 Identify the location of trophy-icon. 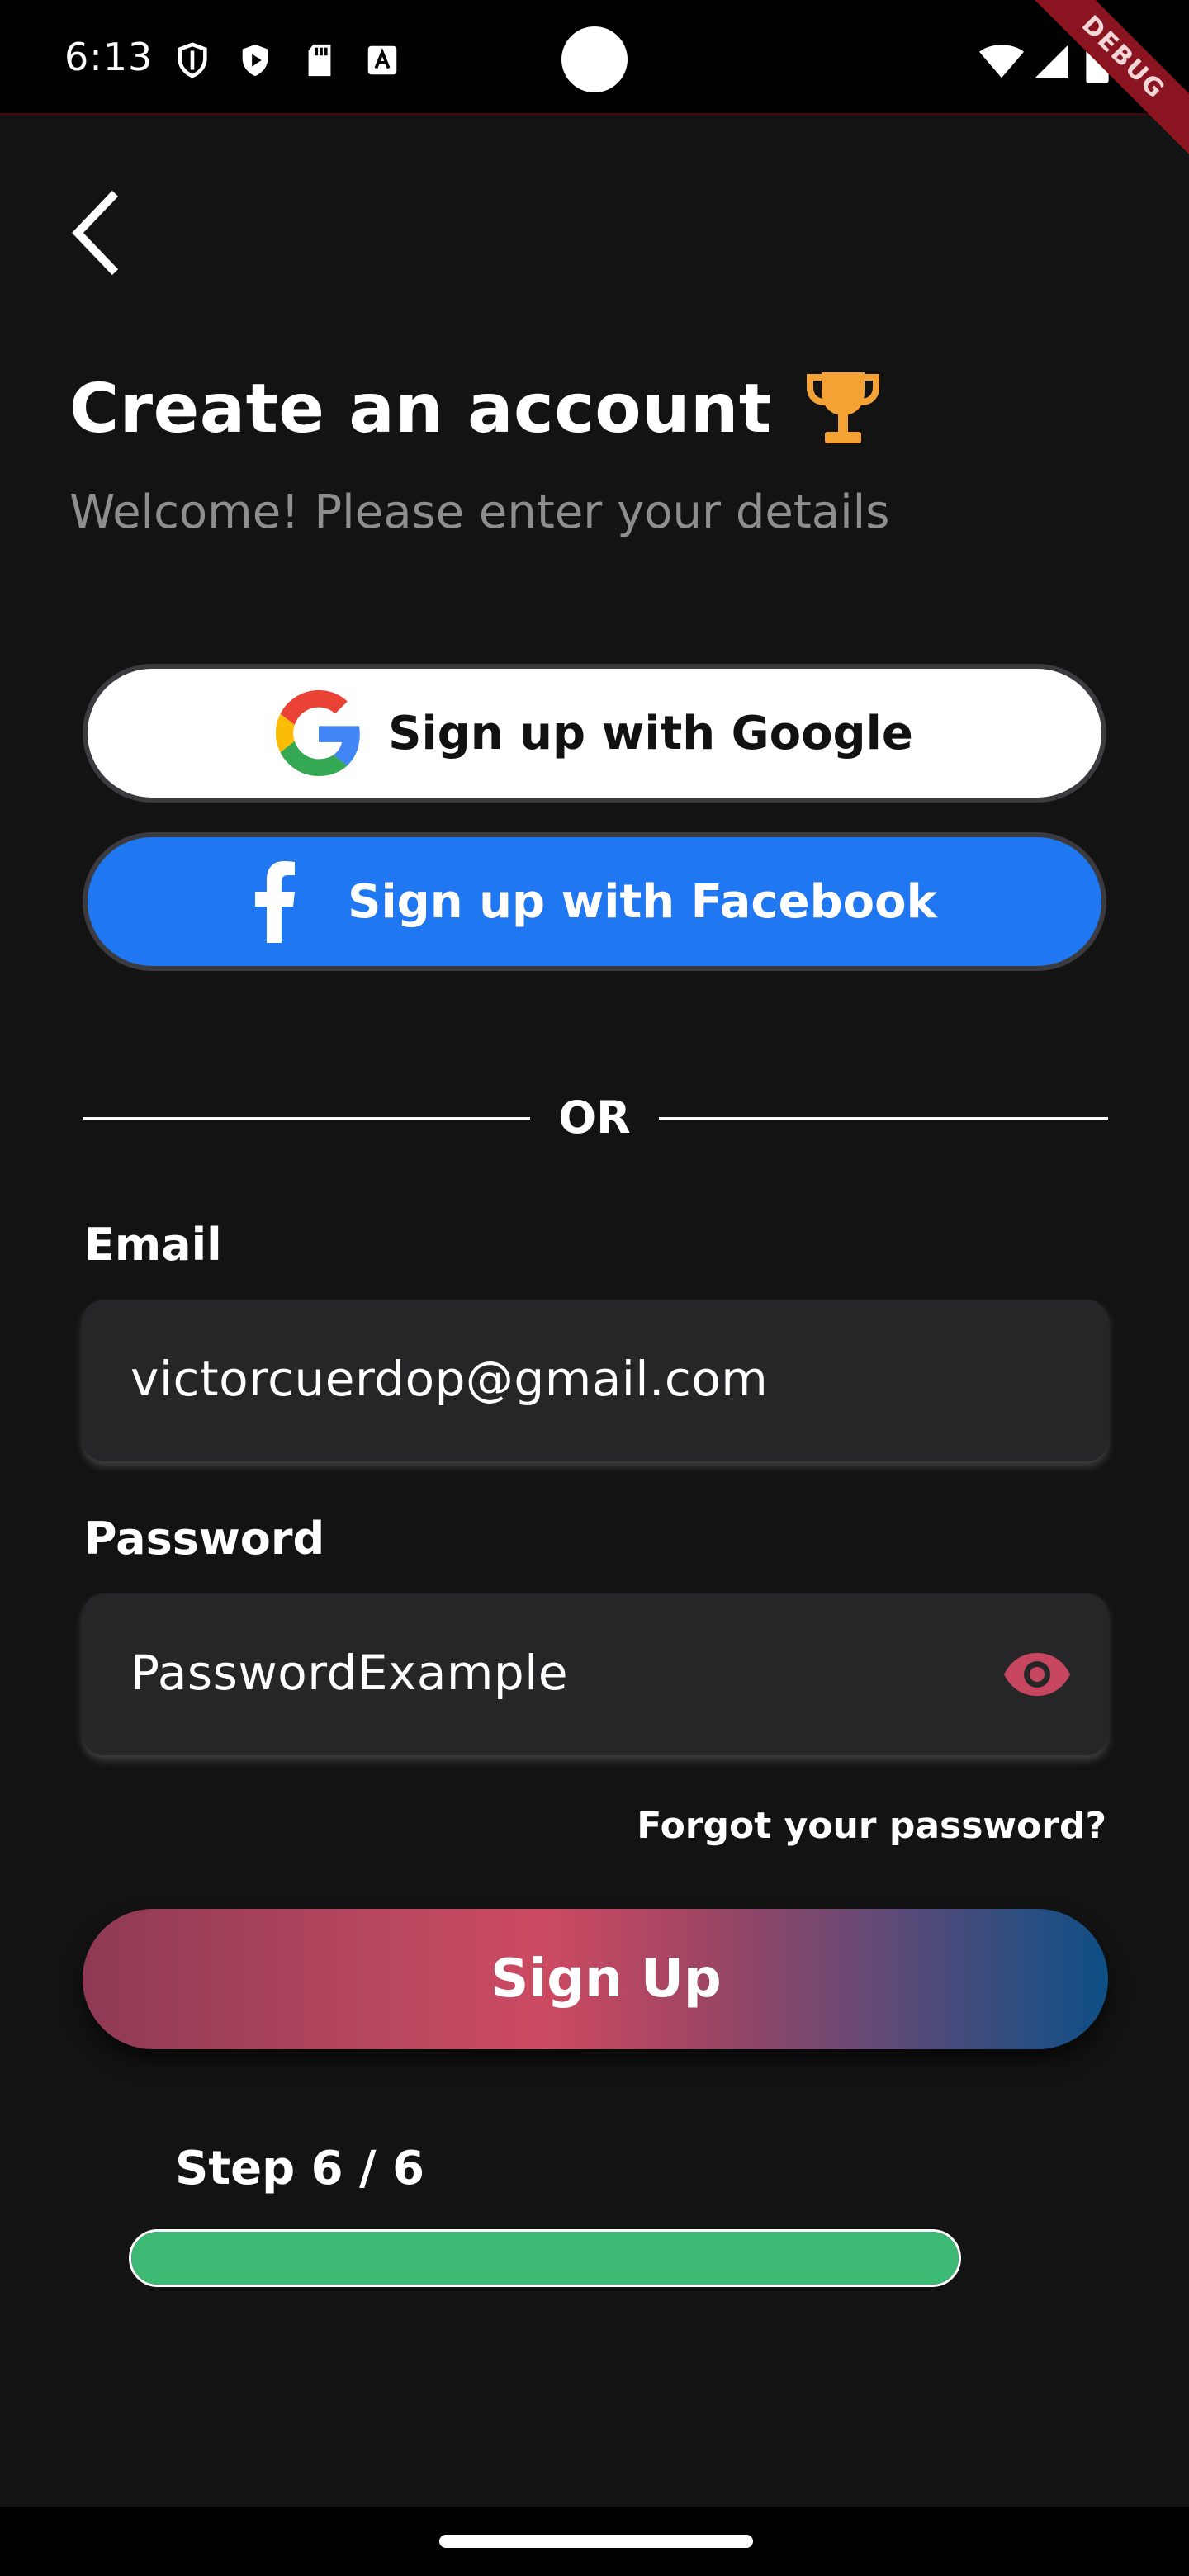
(842, 407).